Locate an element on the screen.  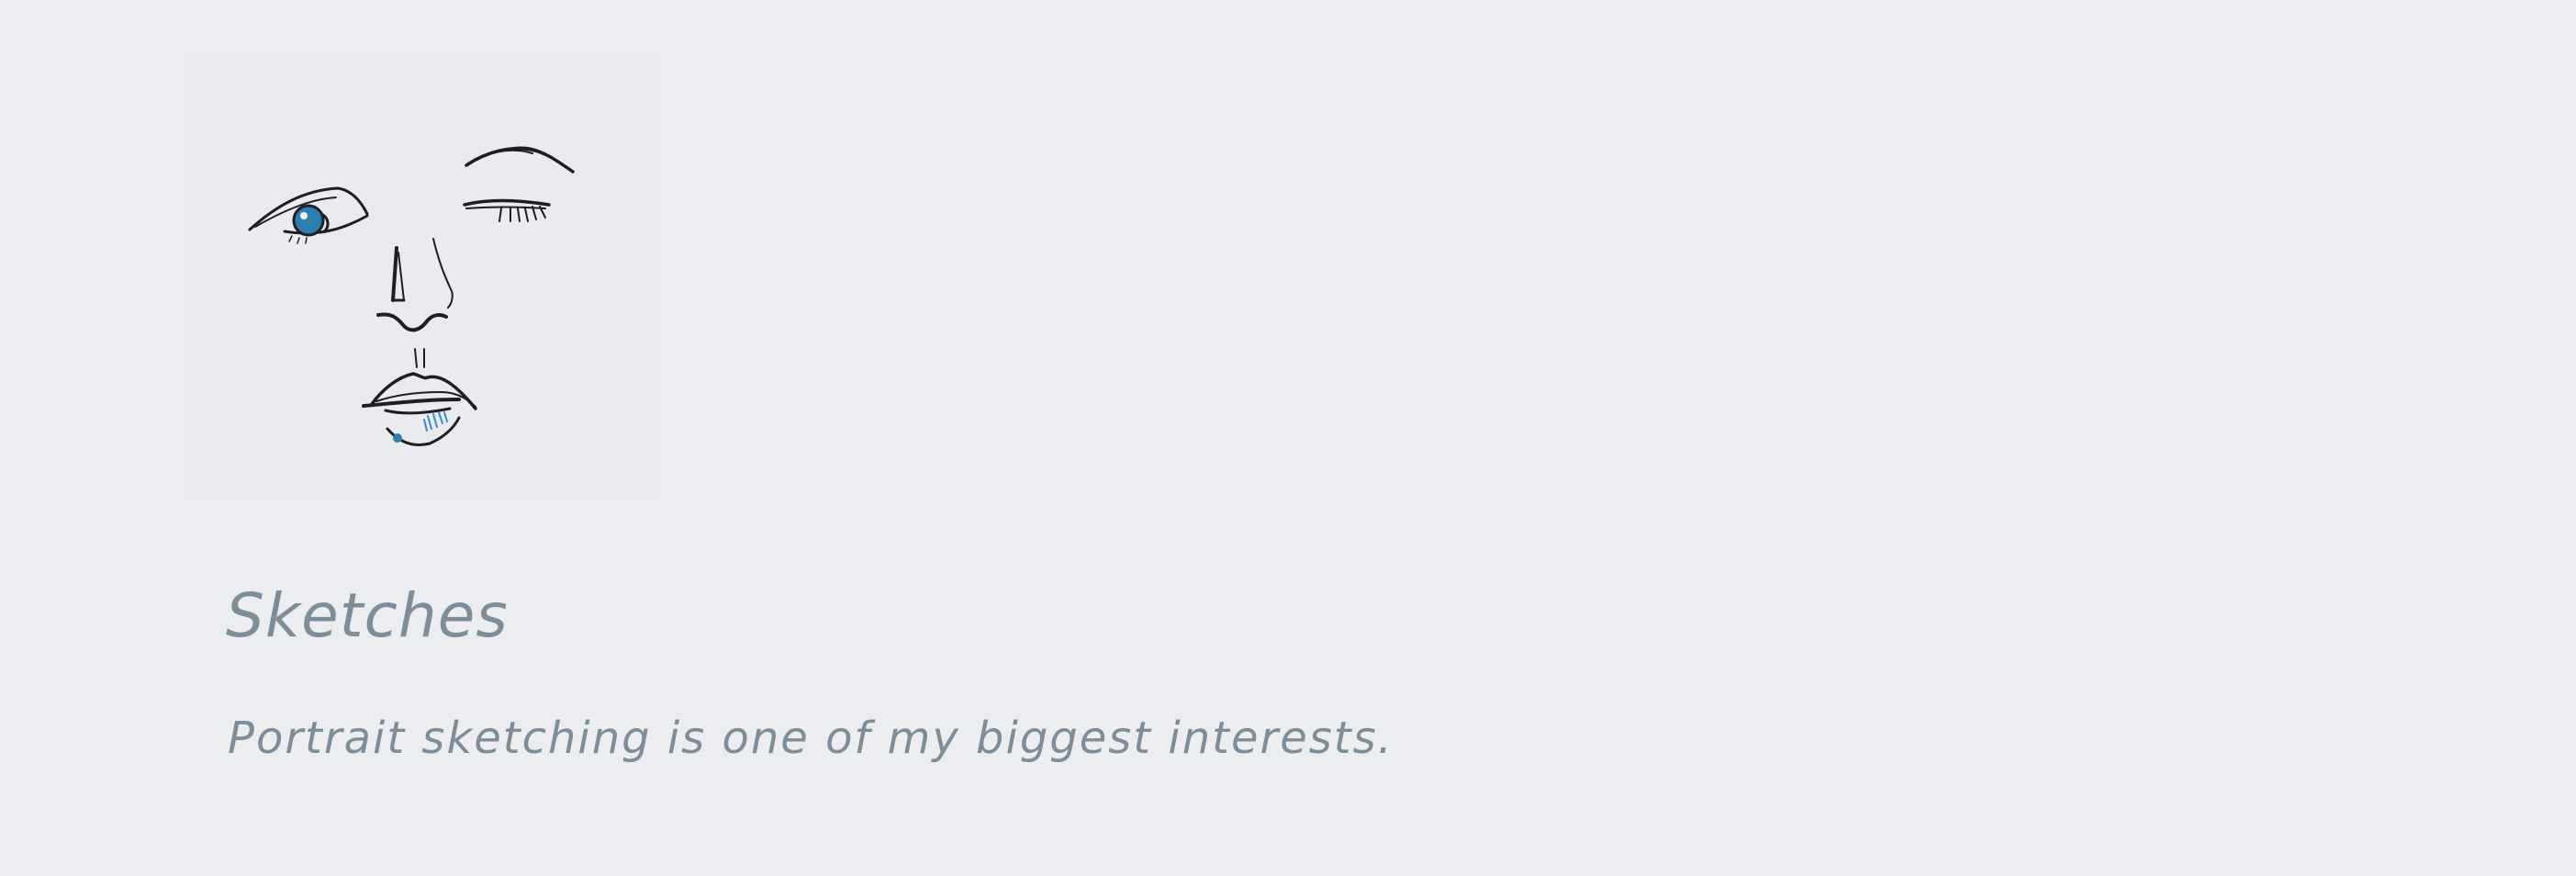
project-thumbnail is located at coordinates (421, 275).